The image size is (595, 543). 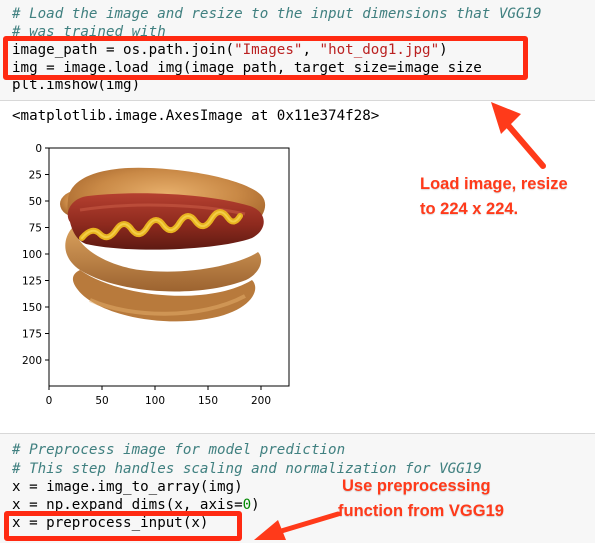 What do you see at coordinates (101, 401) in the screenshot?
I see `x-tick-label: 50` at bounding box center [101, 401].